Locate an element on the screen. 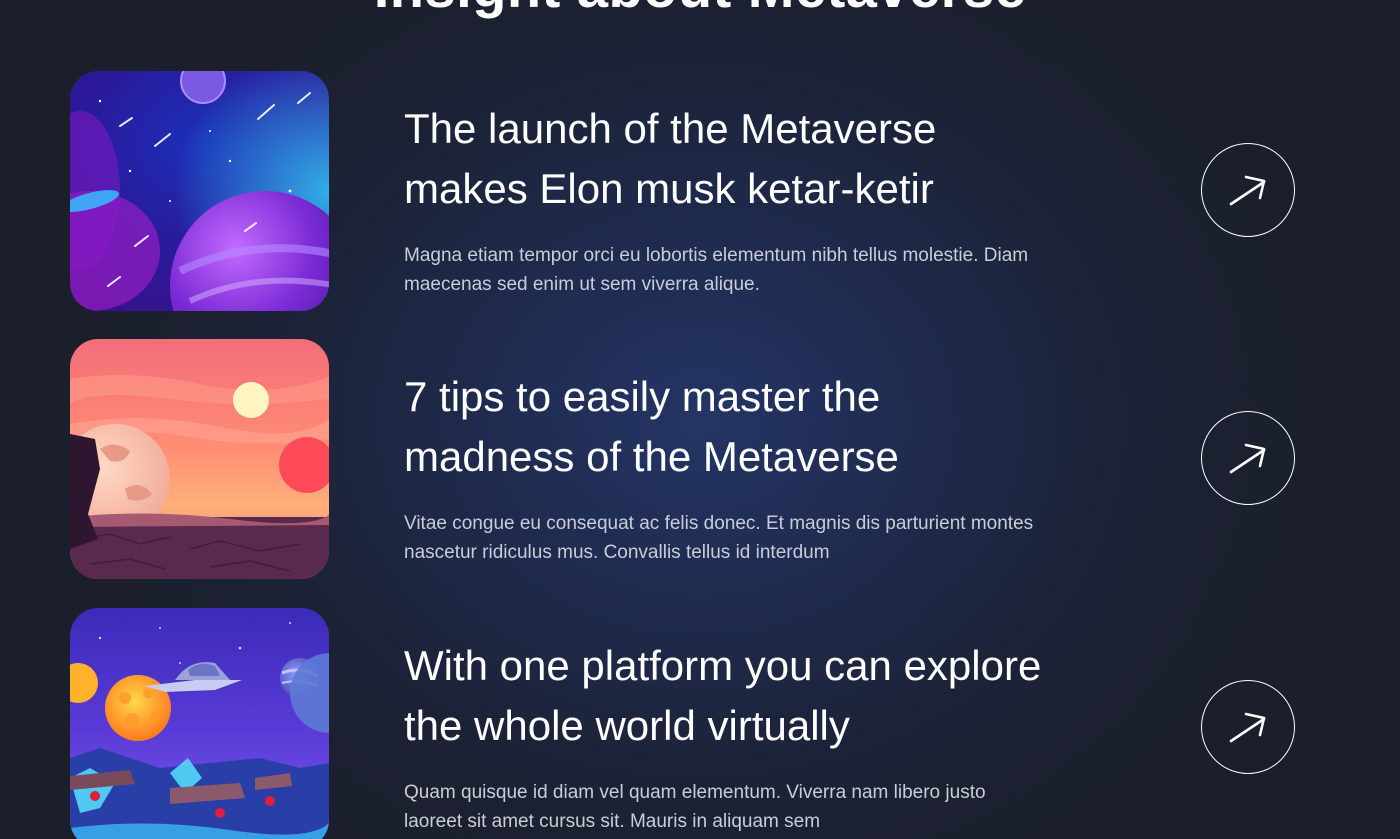 This screenshot has height=839, width=1400. article-thumbnail-space is located at coordinates (199, 191).